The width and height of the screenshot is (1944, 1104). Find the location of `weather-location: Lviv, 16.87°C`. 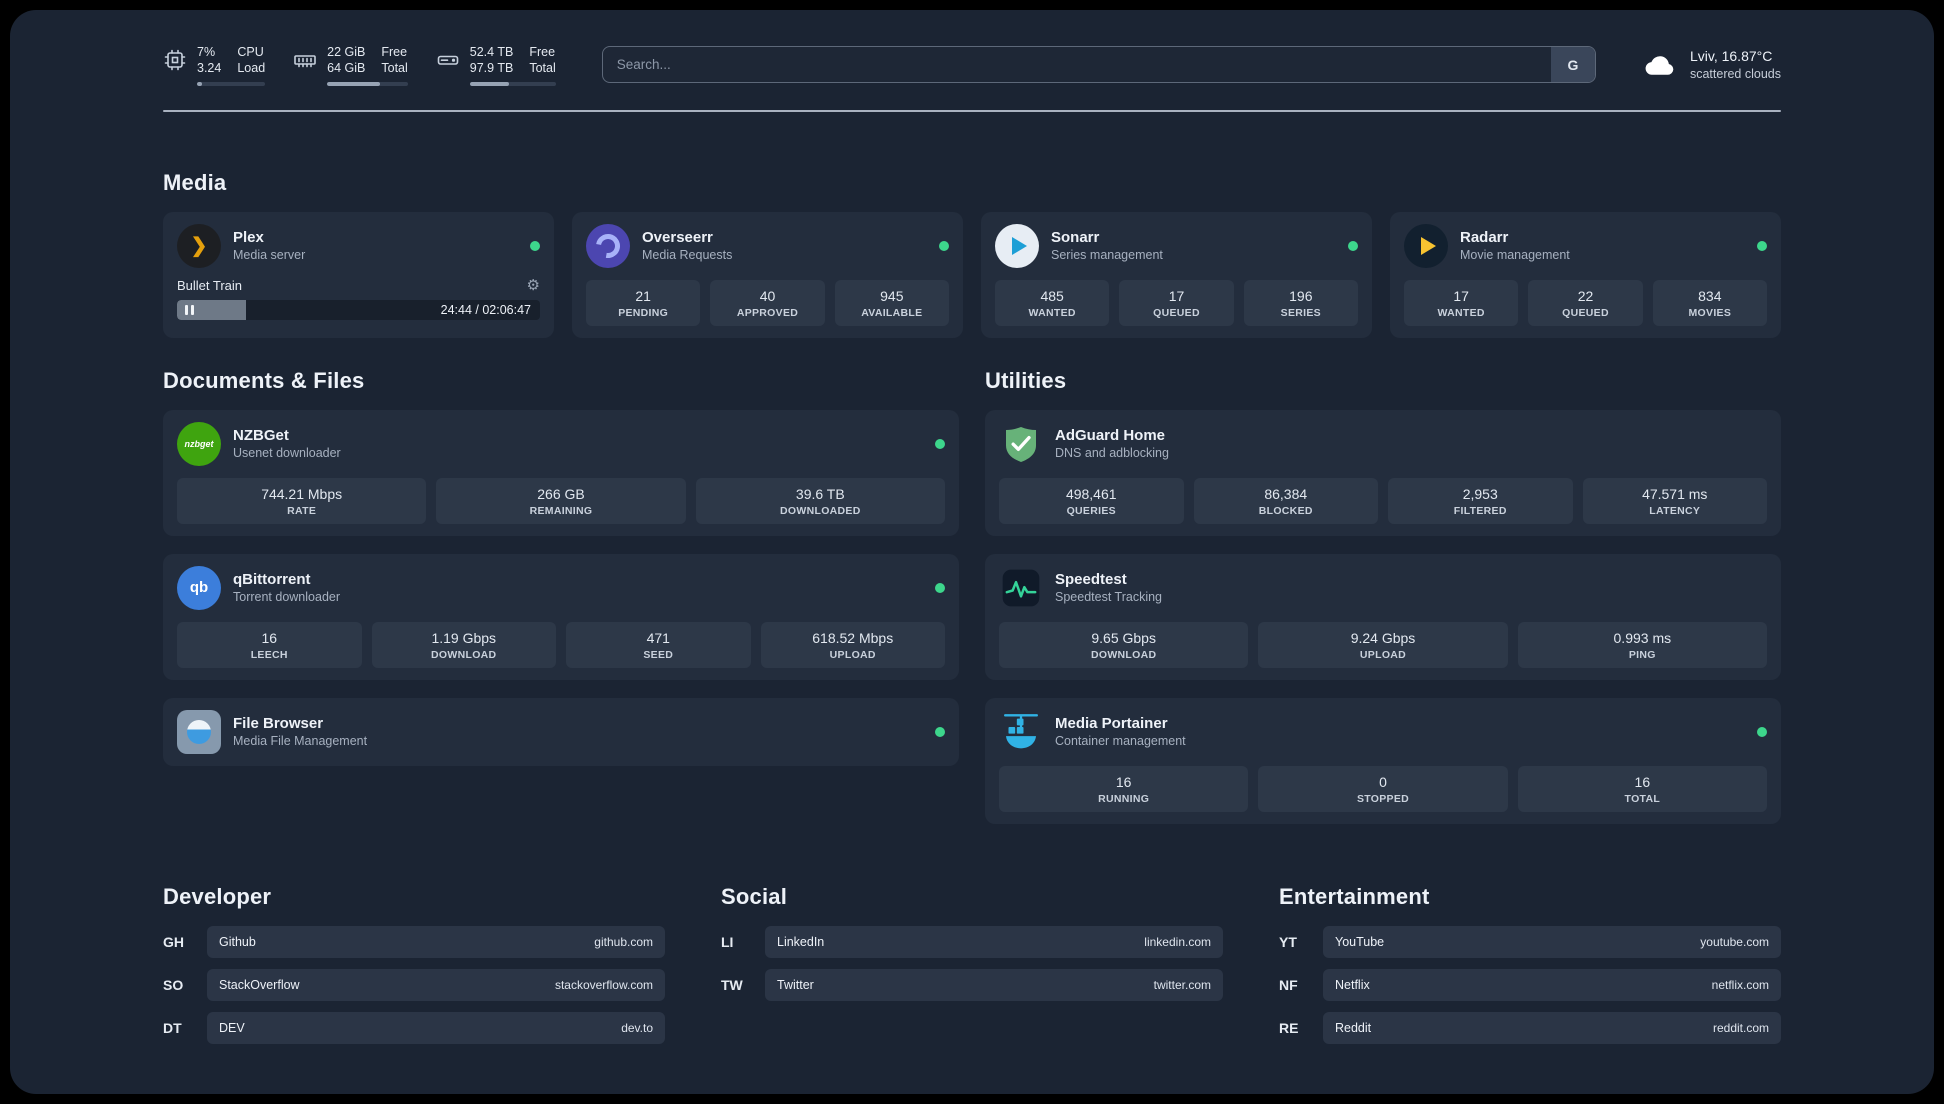

weather-location: Lviv, 16.87°C is located at coordinates (1731, 55).